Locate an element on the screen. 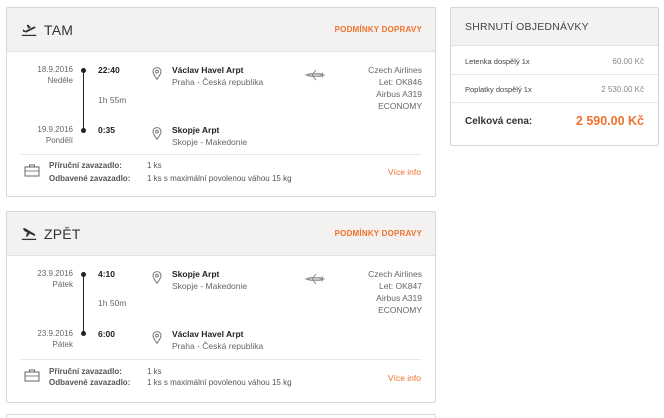 Image resolution: width=664 pixels, height=418 pixels. return-title: ZPĚT is located at coordinates (62, 234).